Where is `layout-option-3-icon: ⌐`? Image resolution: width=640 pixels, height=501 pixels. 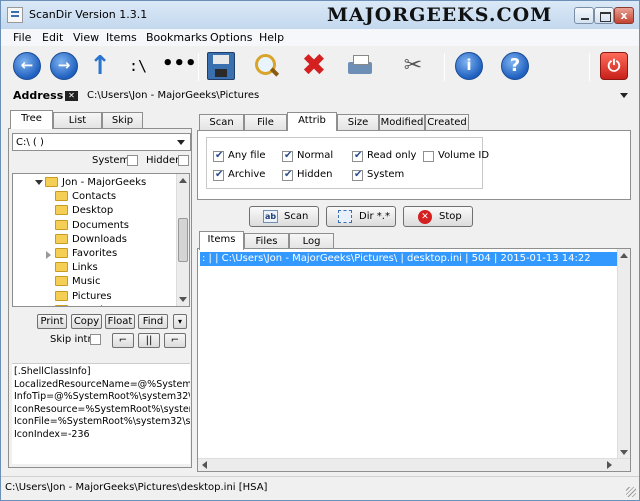
layout-option-3-icon: ⌐ is located at coordinates (175, 340).